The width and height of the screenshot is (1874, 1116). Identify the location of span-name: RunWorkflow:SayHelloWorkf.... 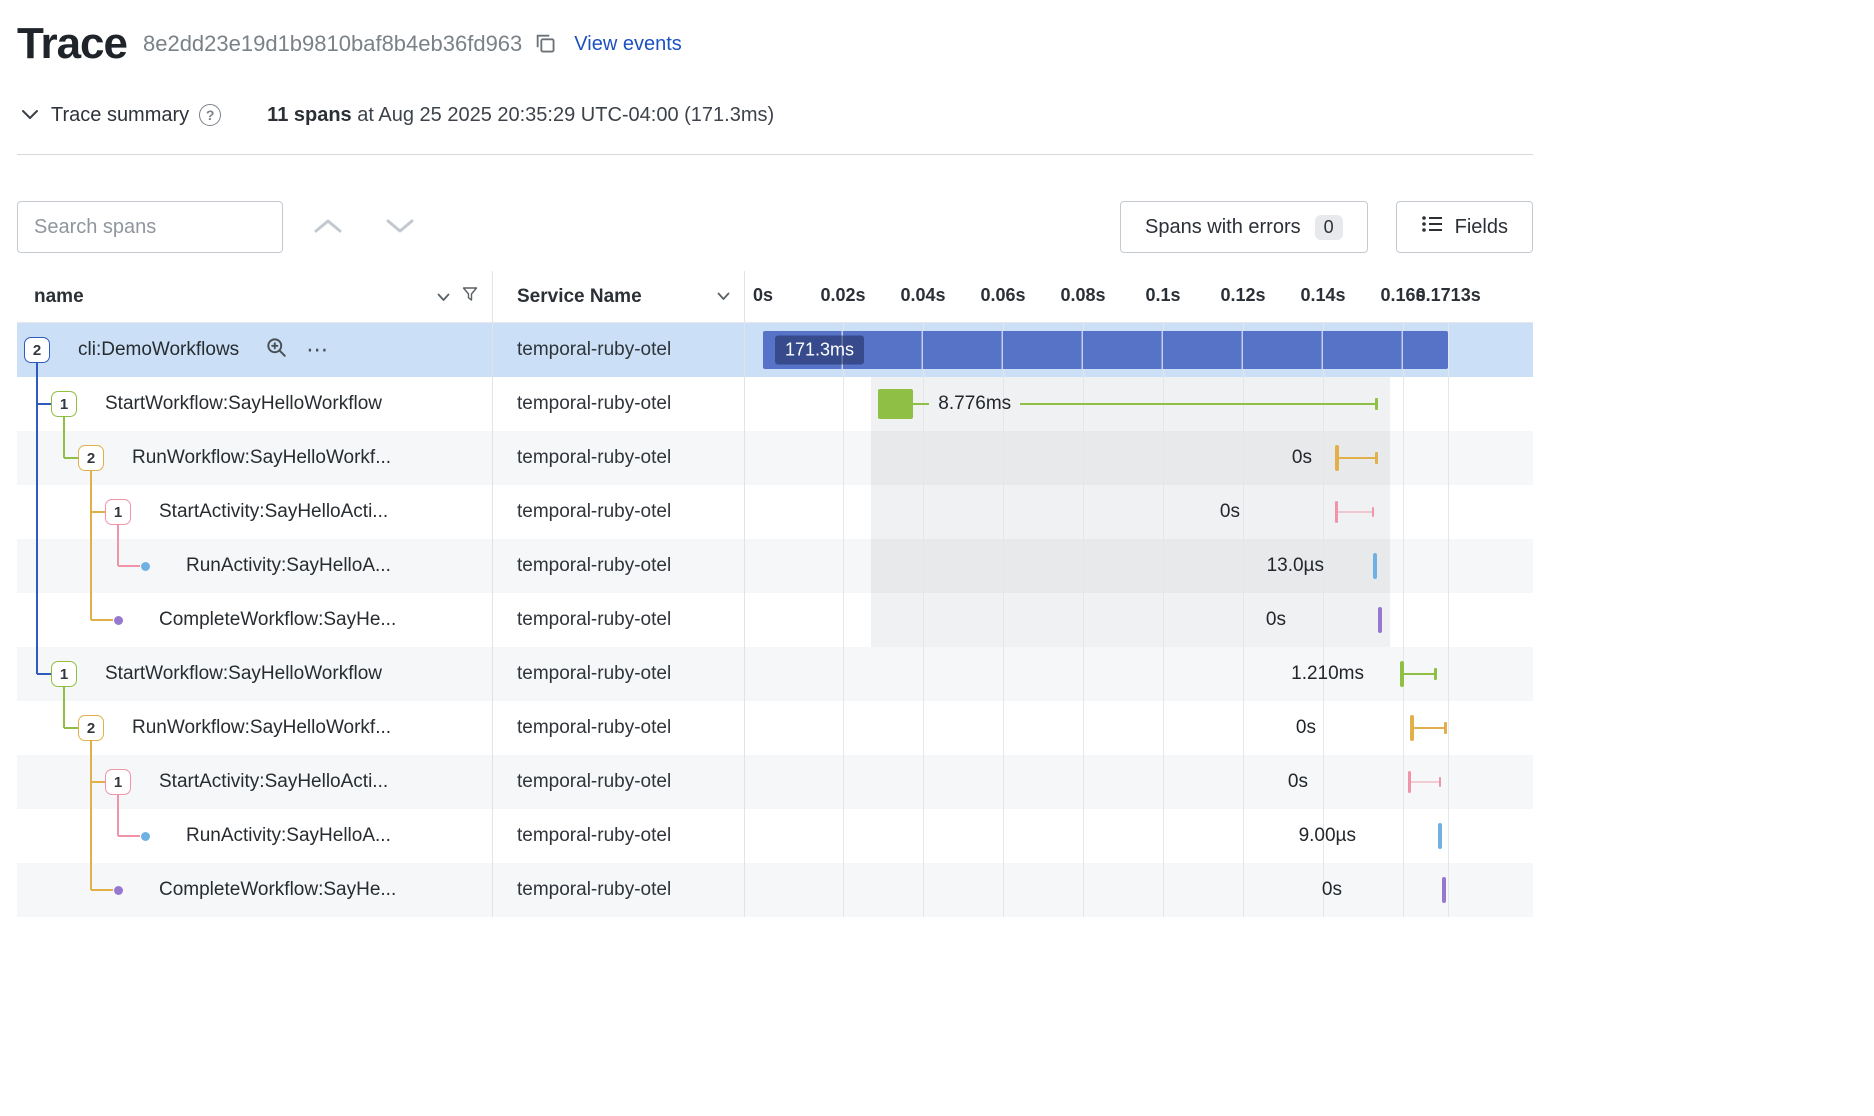
(262, 457).